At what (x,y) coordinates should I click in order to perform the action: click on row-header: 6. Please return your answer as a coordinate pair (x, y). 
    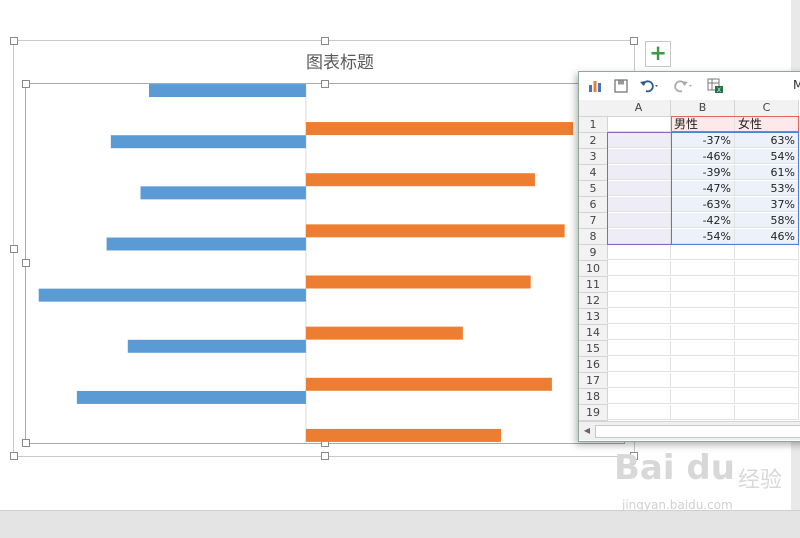
    Looking at the image, I should click on (593, 205).